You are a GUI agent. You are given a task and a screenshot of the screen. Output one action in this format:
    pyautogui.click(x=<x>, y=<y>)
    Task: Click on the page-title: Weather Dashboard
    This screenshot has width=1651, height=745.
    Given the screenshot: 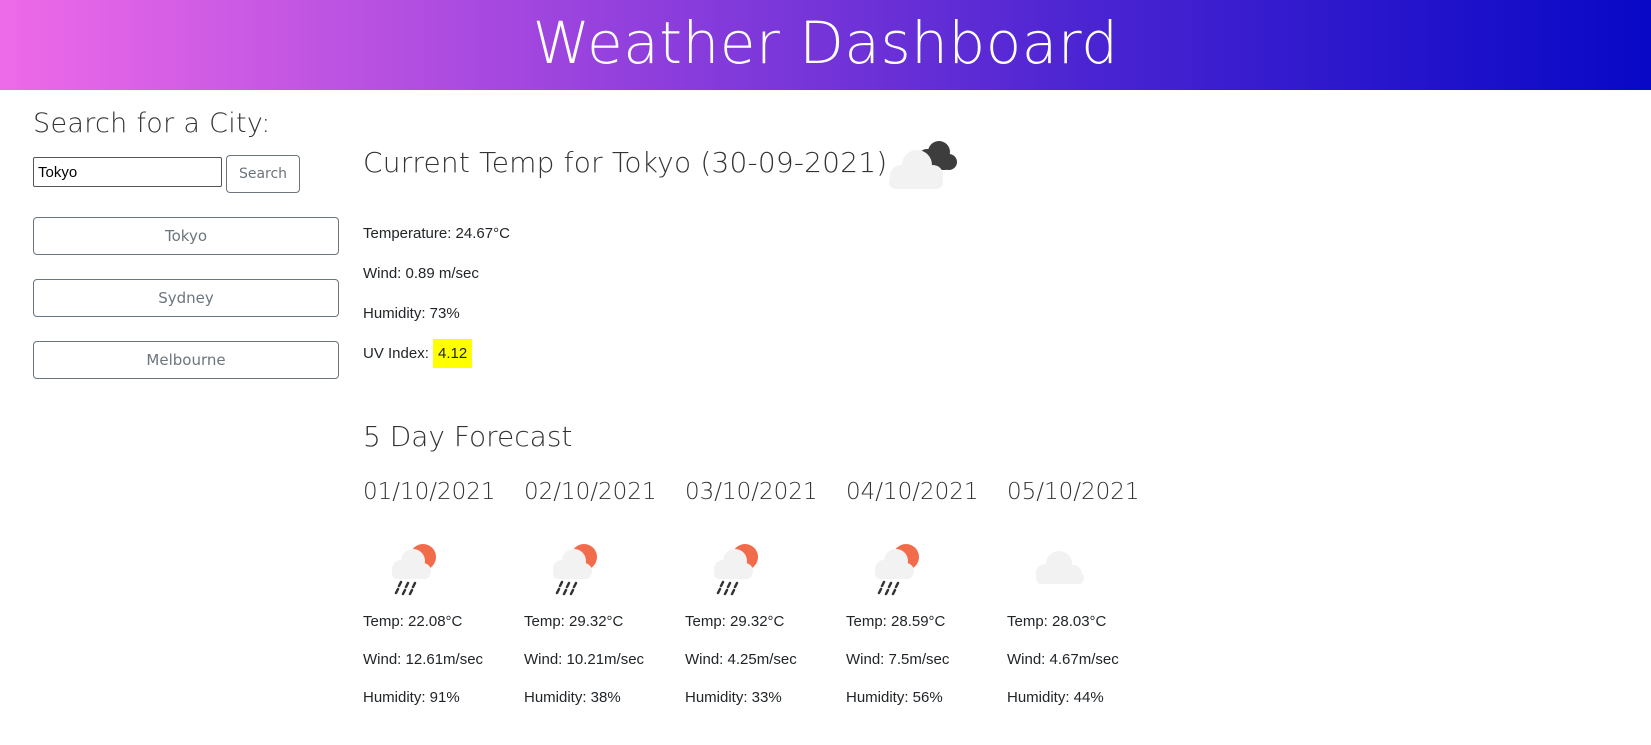 What is the action you would take?
    pyautogui.click(x=825, y=43)
    